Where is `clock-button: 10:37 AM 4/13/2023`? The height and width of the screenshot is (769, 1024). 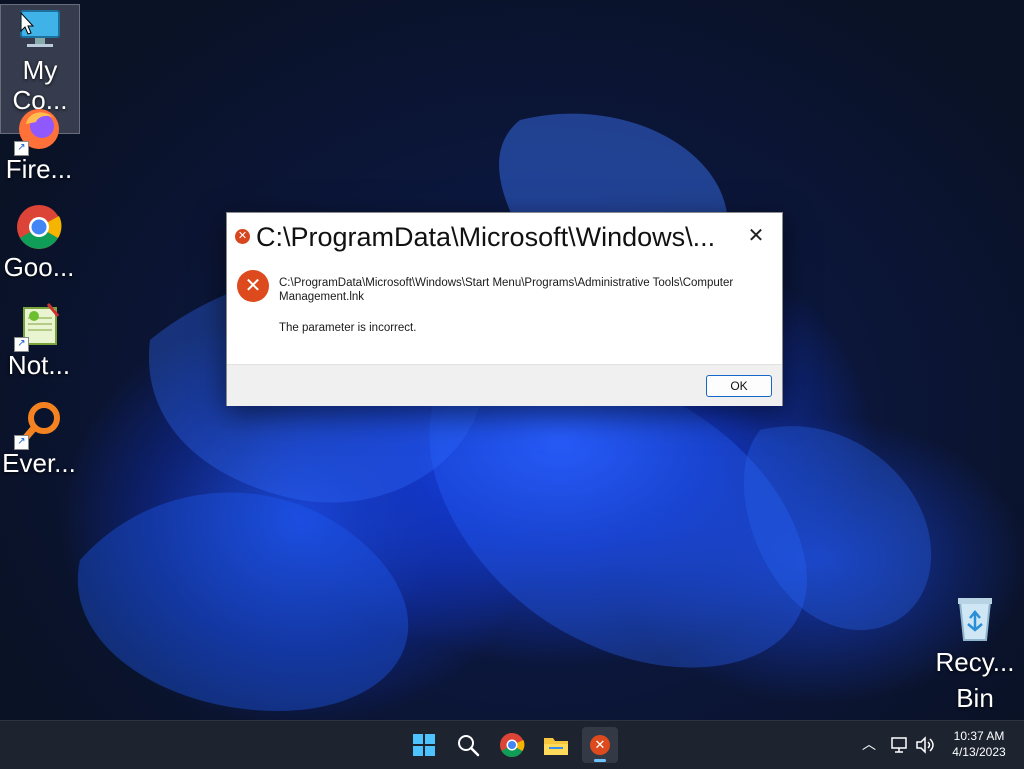
clock-button: 10:37 AM 4/13/2023 is located at coordinates (979, 744).